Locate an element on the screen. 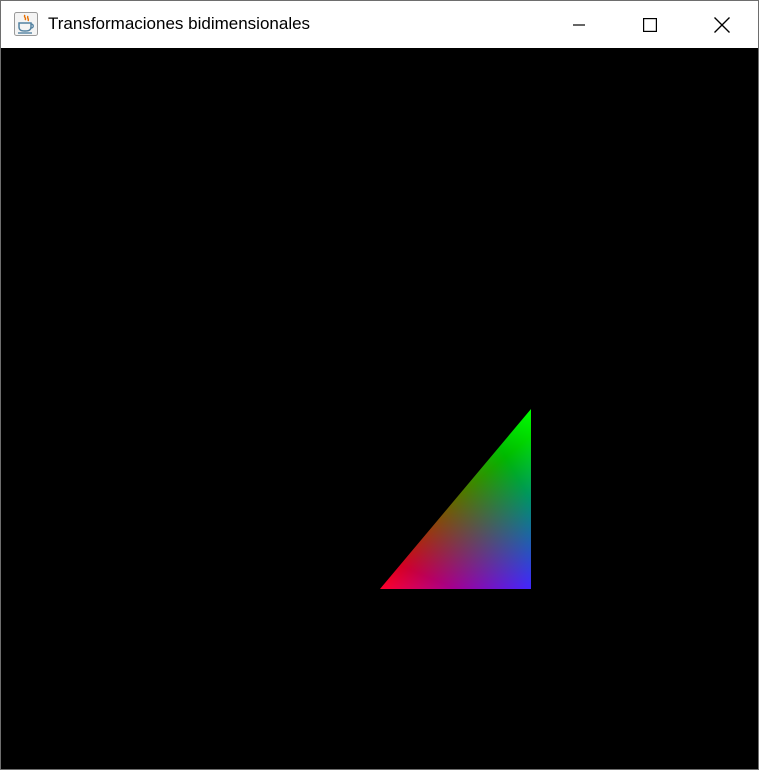 This screenshot has width=759, height=770. rgb-triangle is located at coordinates (455, 499).